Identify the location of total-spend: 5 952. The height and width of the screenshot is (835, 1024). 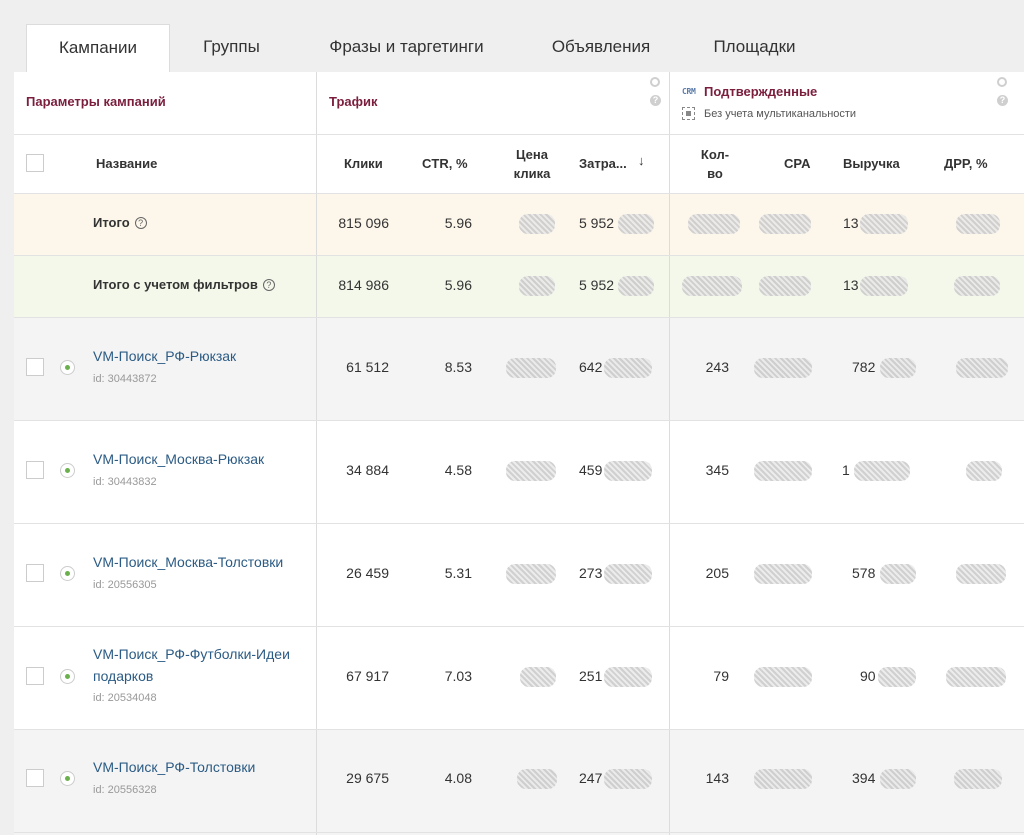
(597, 223).